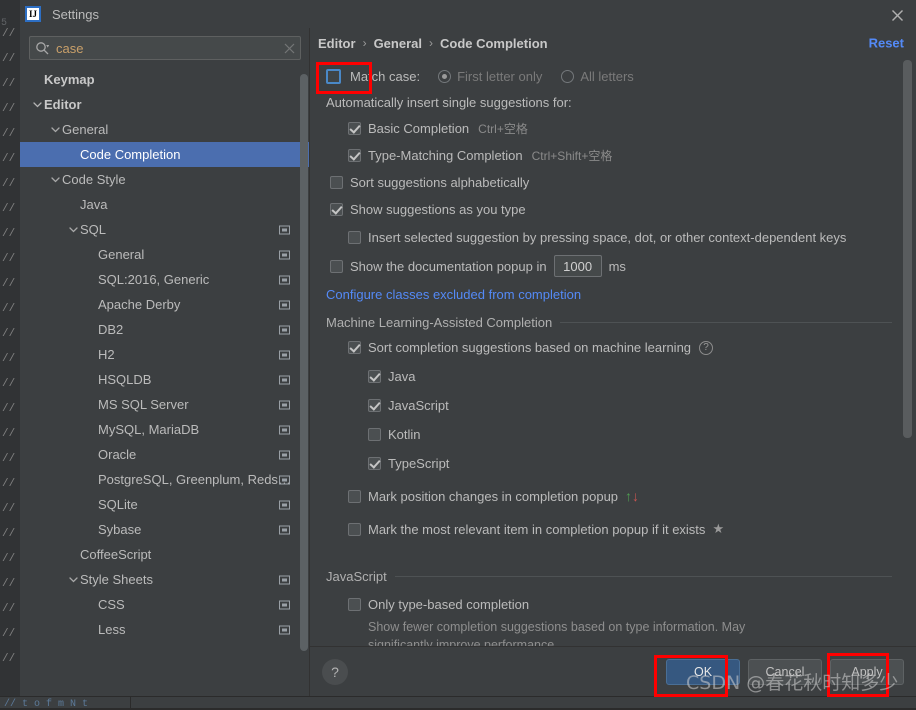 The image size is (916, 710). What do you see at coordinates (304, 362) in the screenshot?
I see `sidebar-scrollbar-thumb` at bounding box center [304, 362].